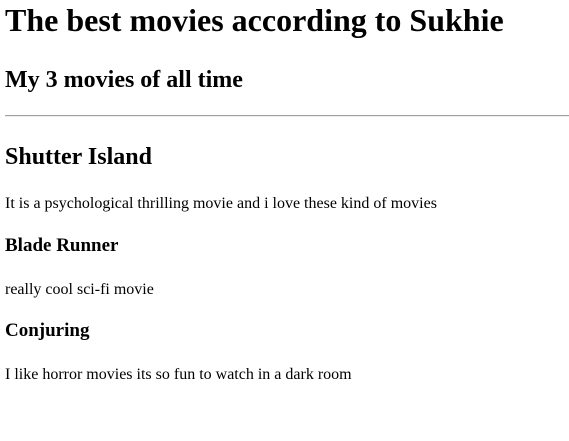  I want to click on movie-description-blade-runner: really cool sci-fi movie, so click(79, 289).